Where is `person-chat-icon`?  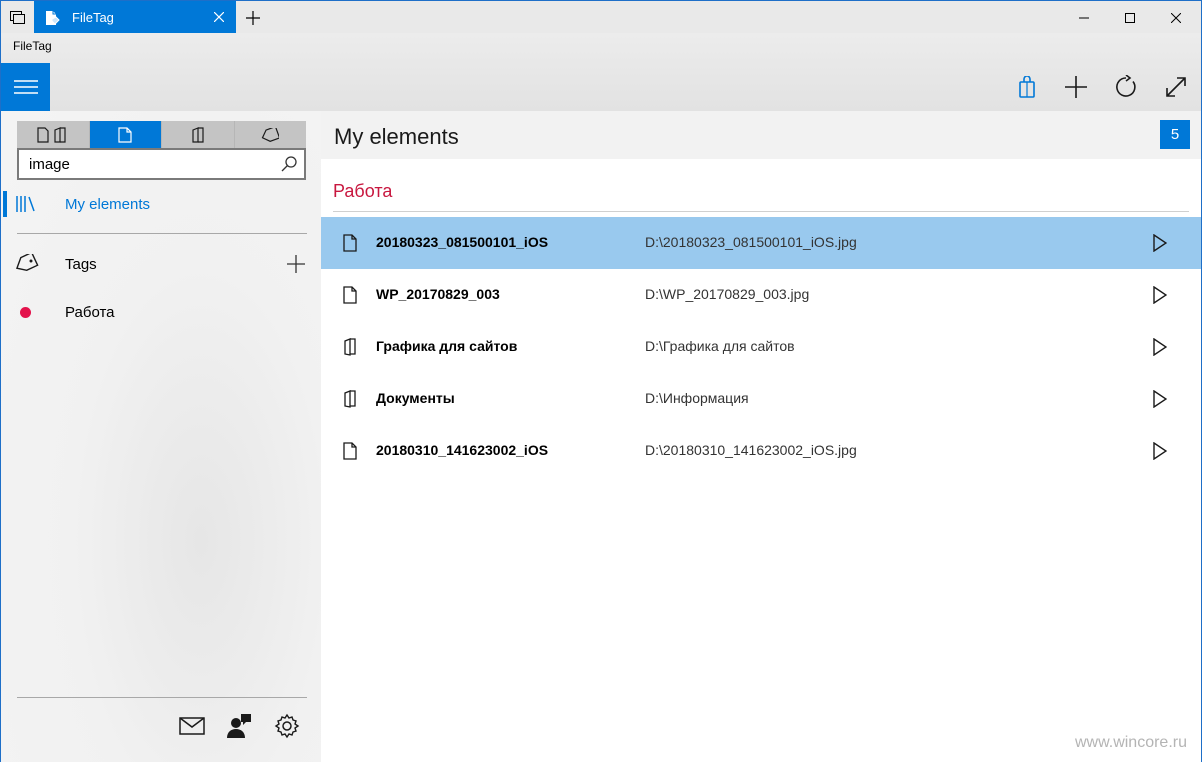 person-chat-icon is located at coordinates (239, 726).